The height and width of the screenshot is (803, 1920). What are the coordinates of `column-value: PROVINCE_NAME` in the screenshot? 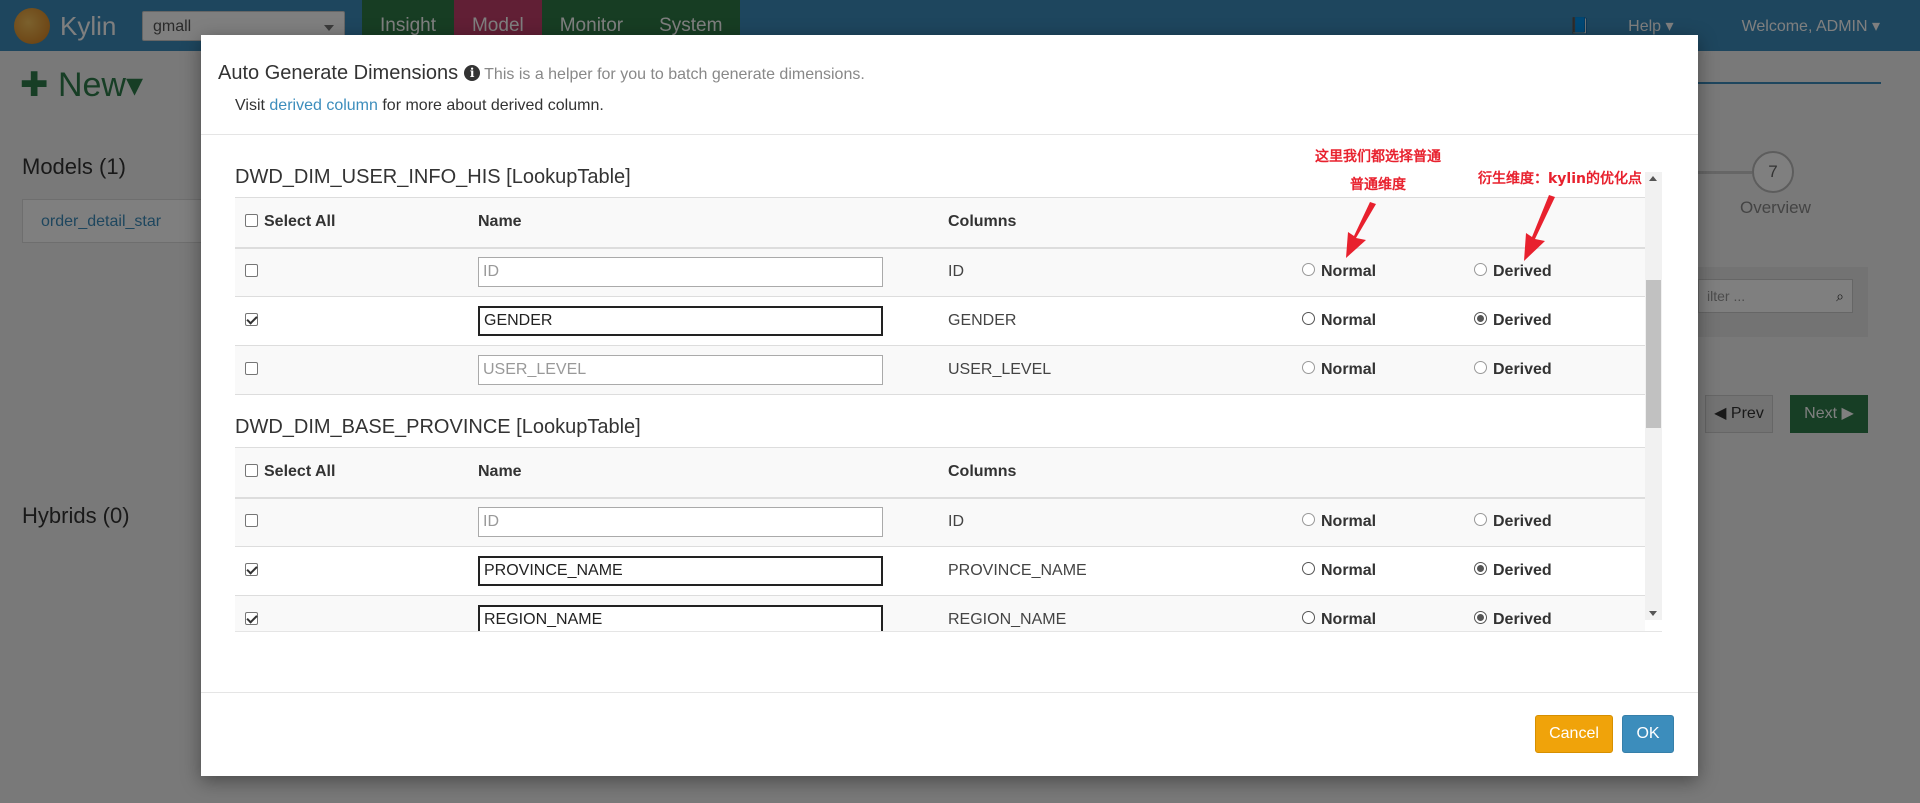 It's located at (1125, 571).